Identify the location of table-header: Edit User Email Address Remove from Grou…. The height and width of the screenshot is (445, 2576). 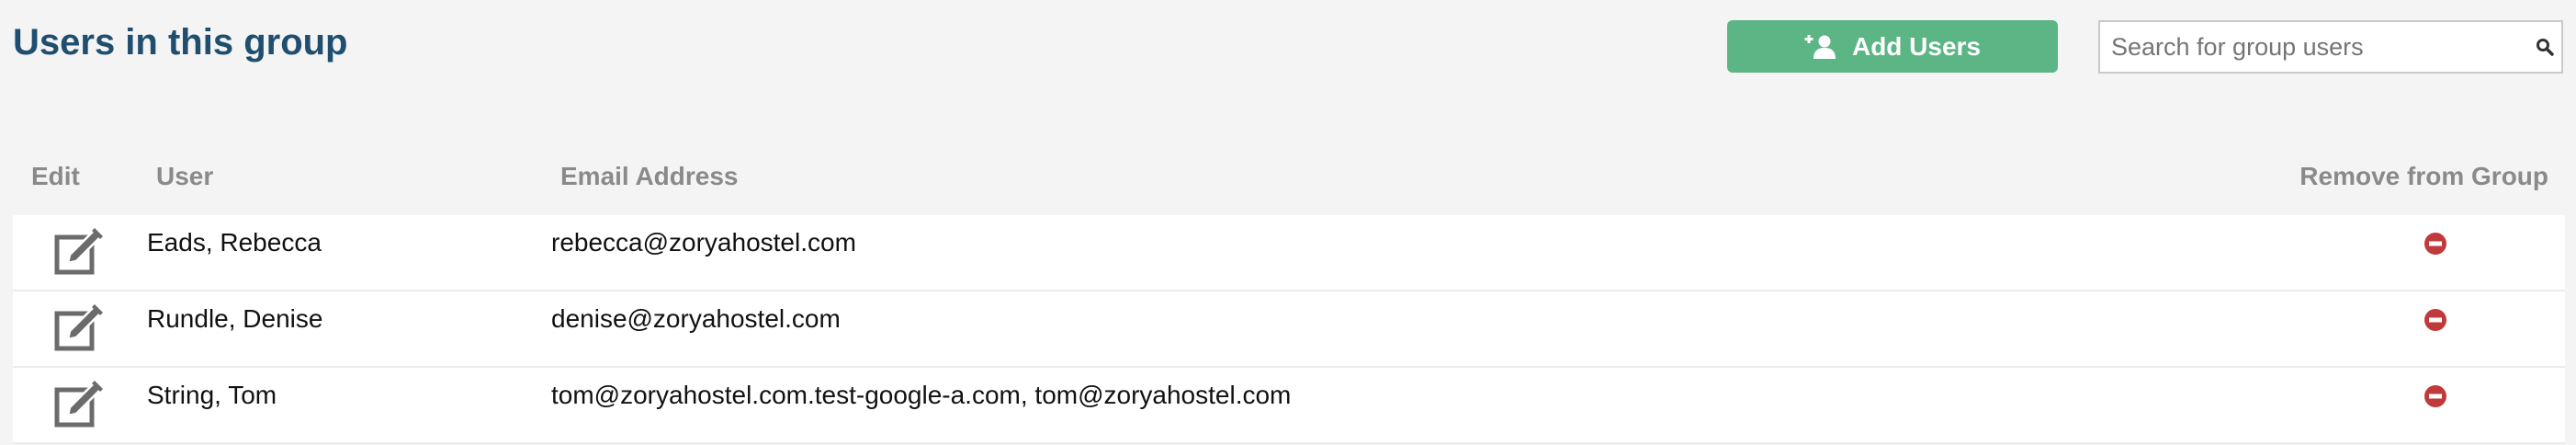
(1288, 177).